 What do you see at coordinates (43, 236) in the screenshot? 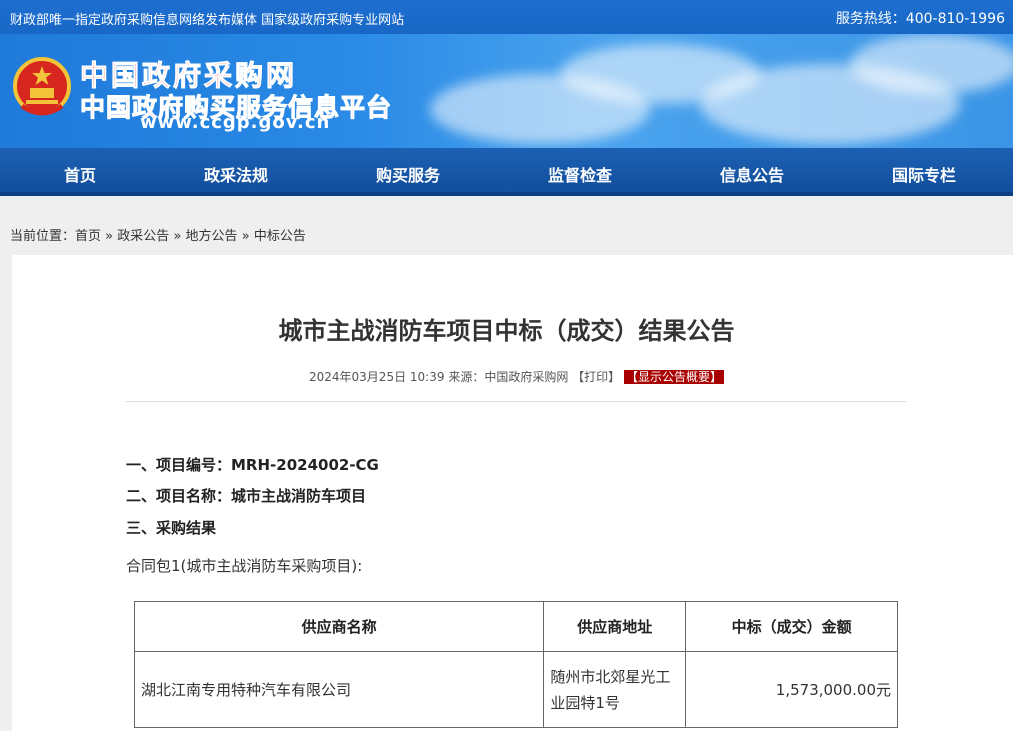
I see `breadcrumb-prefix: 当前位置：` at bounding box center [43, 236].